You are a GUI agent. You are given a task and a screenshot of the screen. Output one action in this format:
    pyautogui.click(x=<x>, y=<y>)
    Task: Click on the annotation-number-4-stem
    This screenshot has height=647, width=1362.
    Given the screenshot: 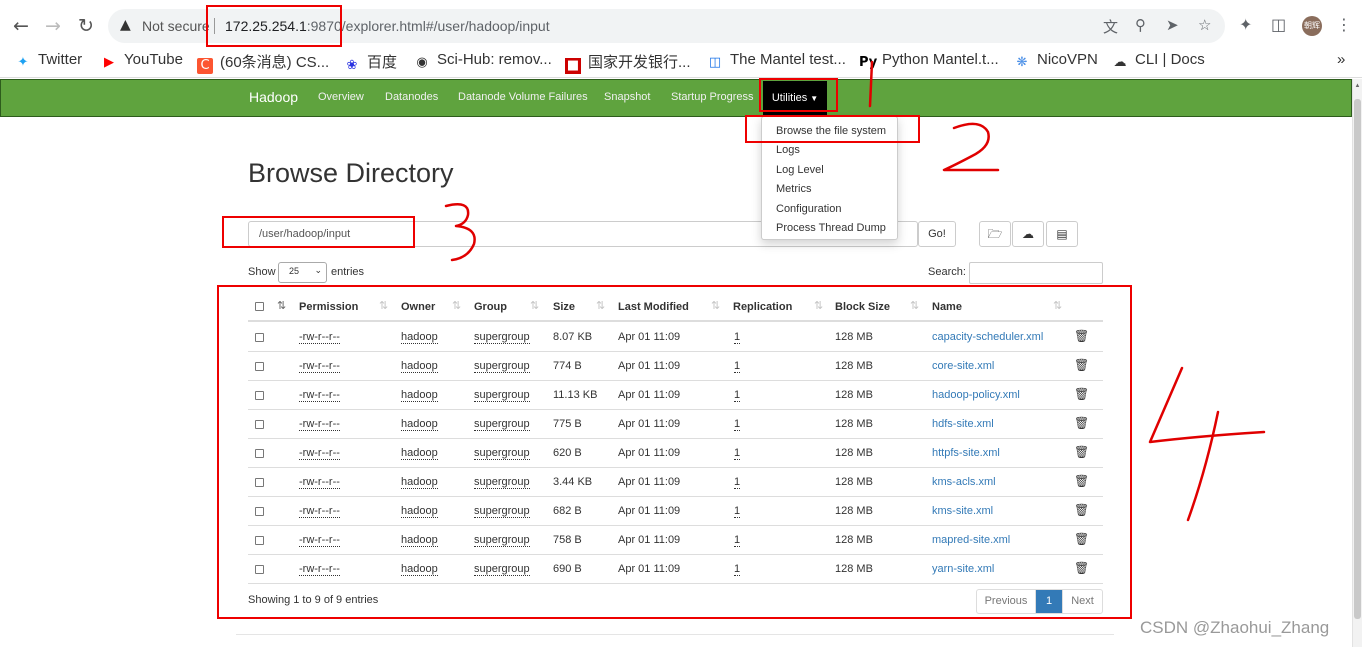 What is the action you would take?
    pyautogui.click(x=1203, y=466)
    